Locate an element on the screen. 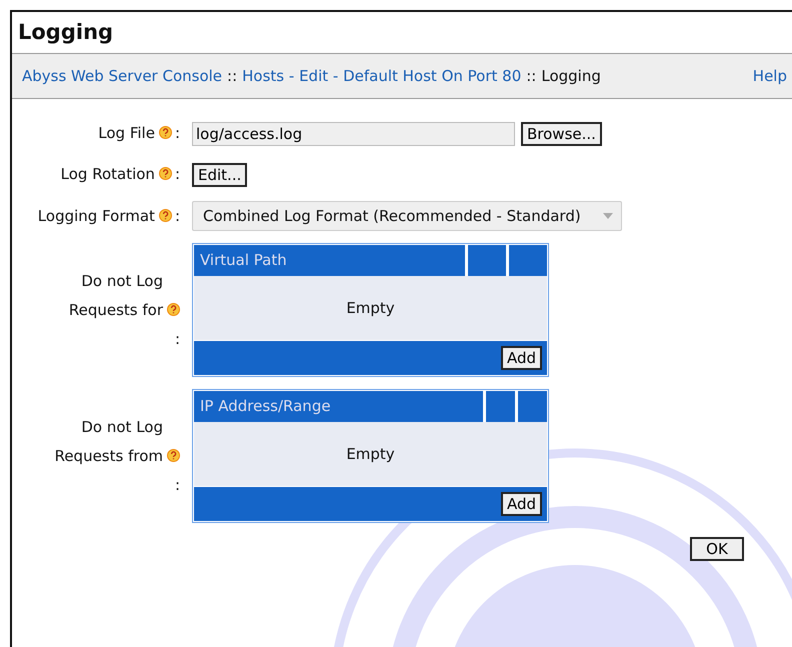 This screenshot has height=647, width=792. field-label: Log Rotation is located at coordinates (107, 174).